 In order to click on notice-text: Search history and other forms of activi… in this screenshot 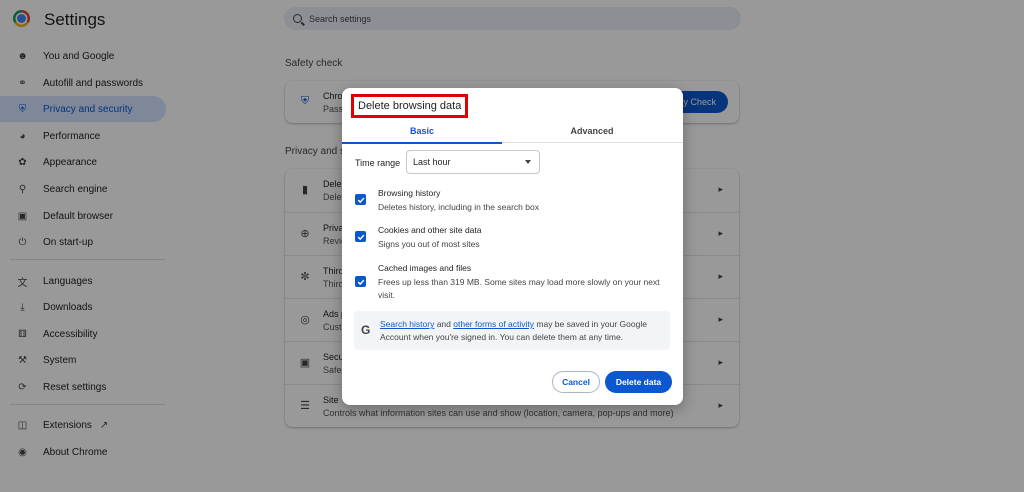, I will do `click(522, 331)`.